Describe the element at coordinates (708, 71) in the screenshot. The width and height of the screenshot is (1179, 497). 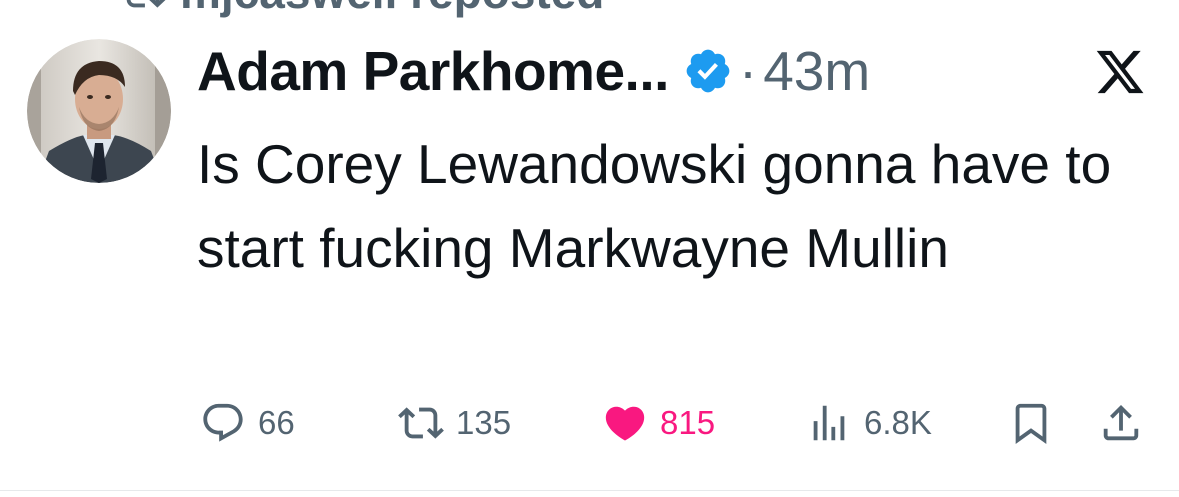
I see `verified-badge-icon` at that location.